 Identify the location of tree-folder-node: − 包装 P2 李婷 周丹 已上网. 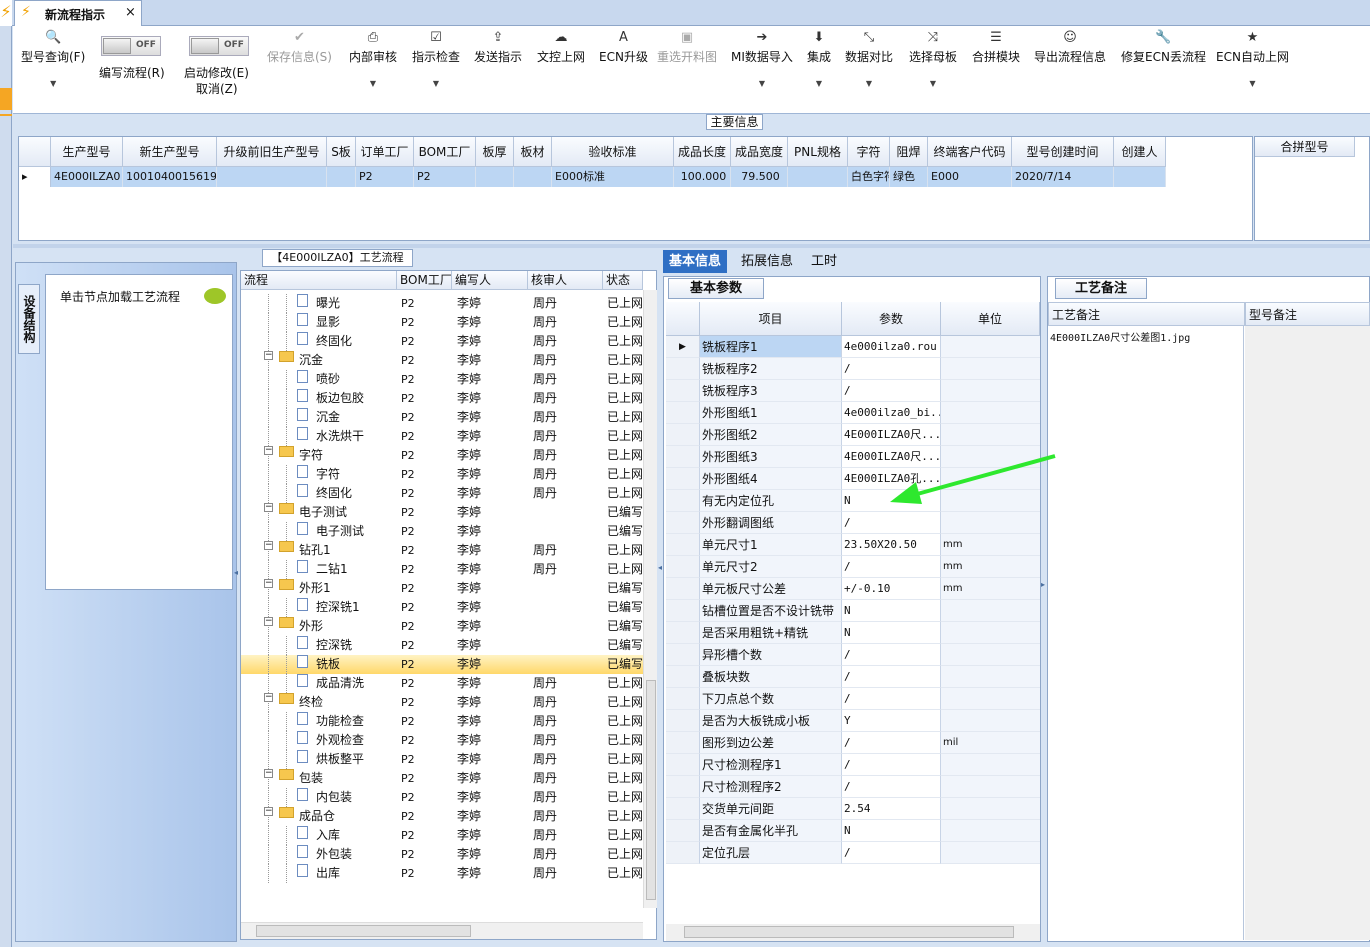
(442, 778).